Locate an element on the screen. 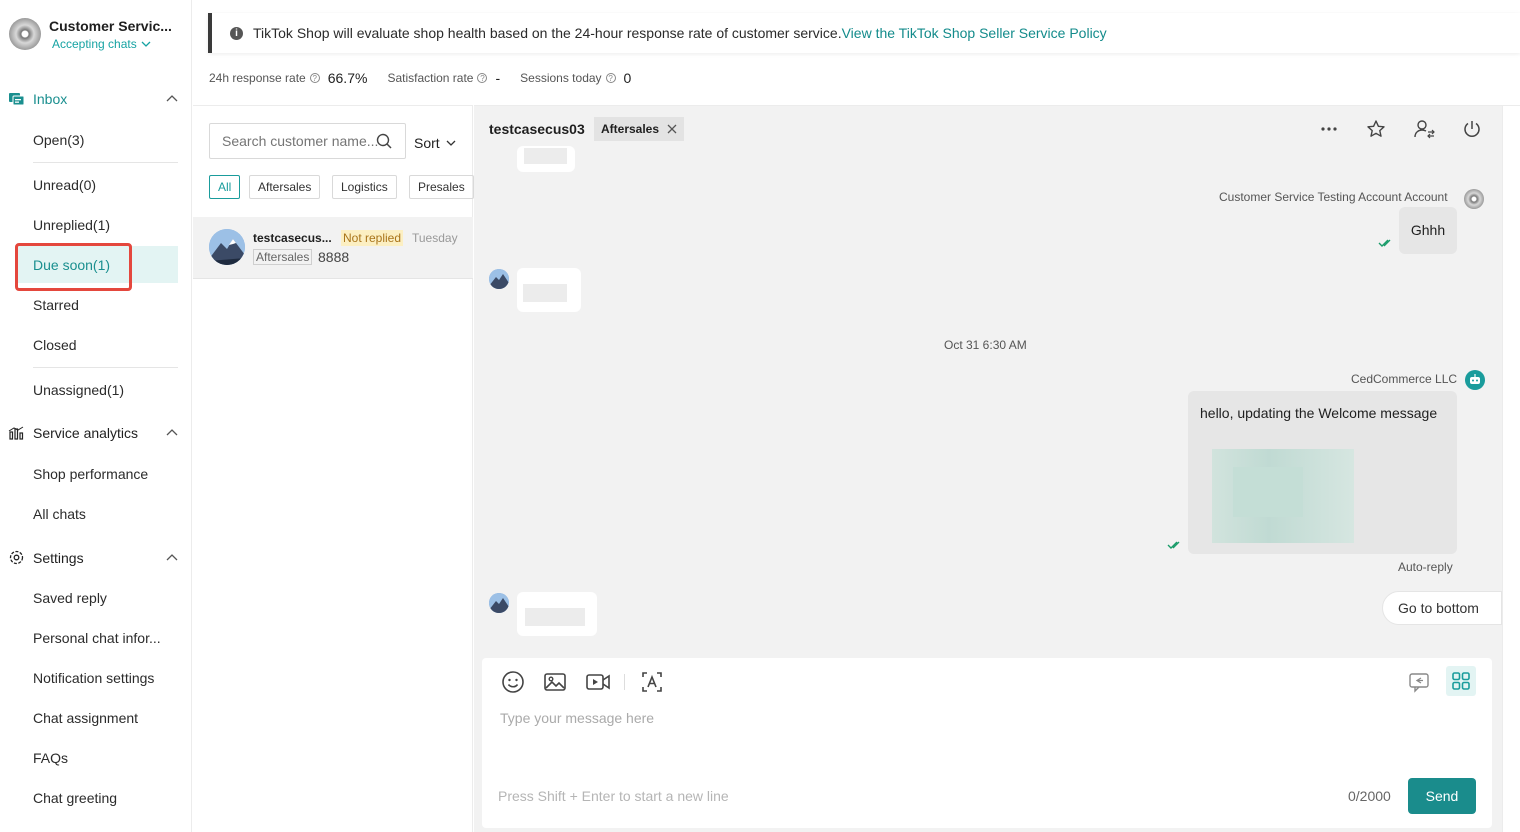  section-settings-label: Settings is located at coordinates (58, 557).